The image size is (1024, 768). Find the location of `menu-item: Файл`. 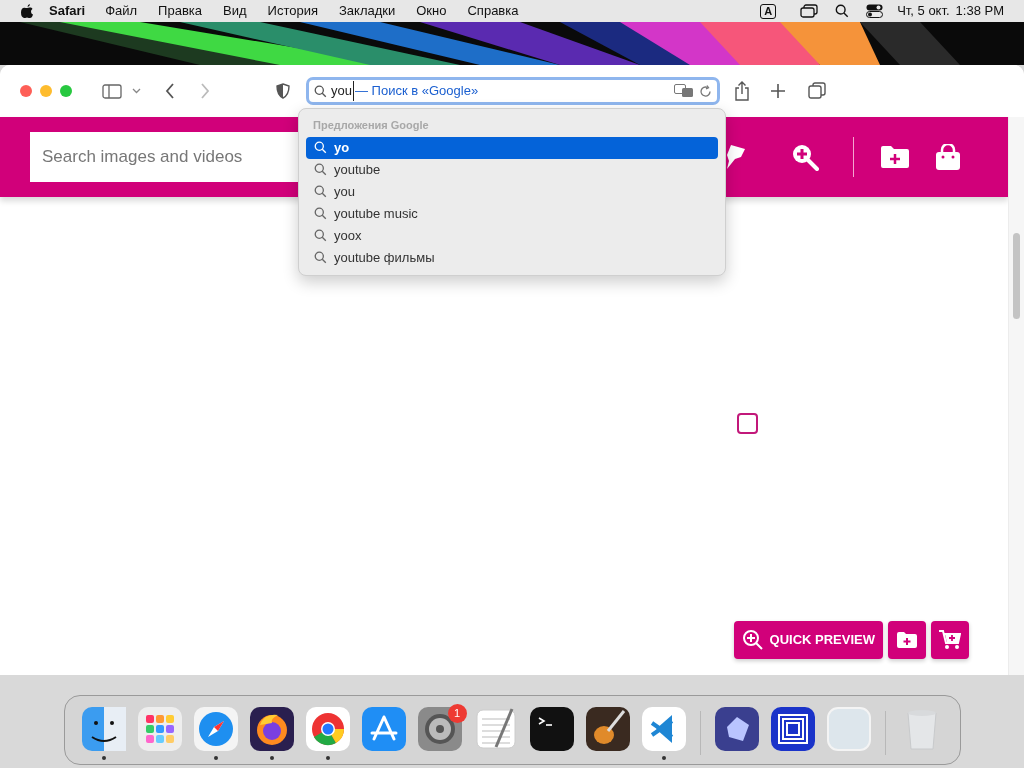

menu-item: Файл is located at coordinates (121, 11).